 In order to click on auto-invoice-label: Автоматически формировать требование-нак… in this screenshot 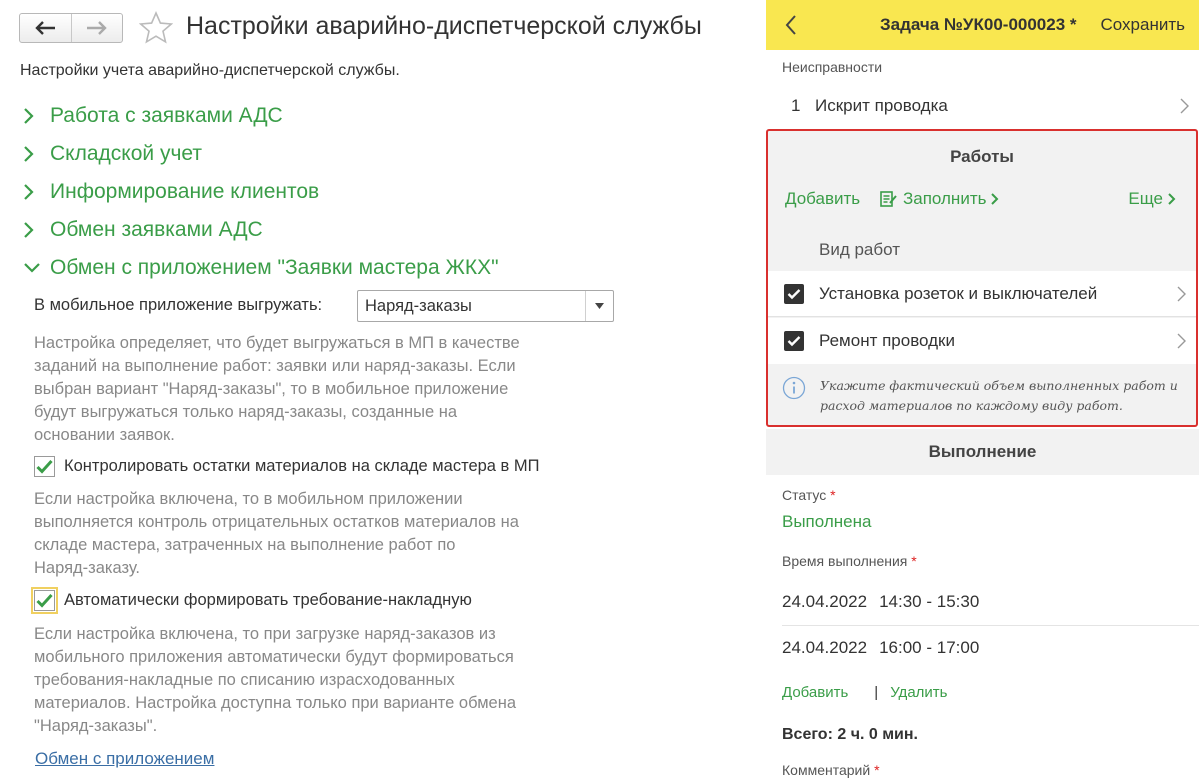, I will do `click(268, 600)`.